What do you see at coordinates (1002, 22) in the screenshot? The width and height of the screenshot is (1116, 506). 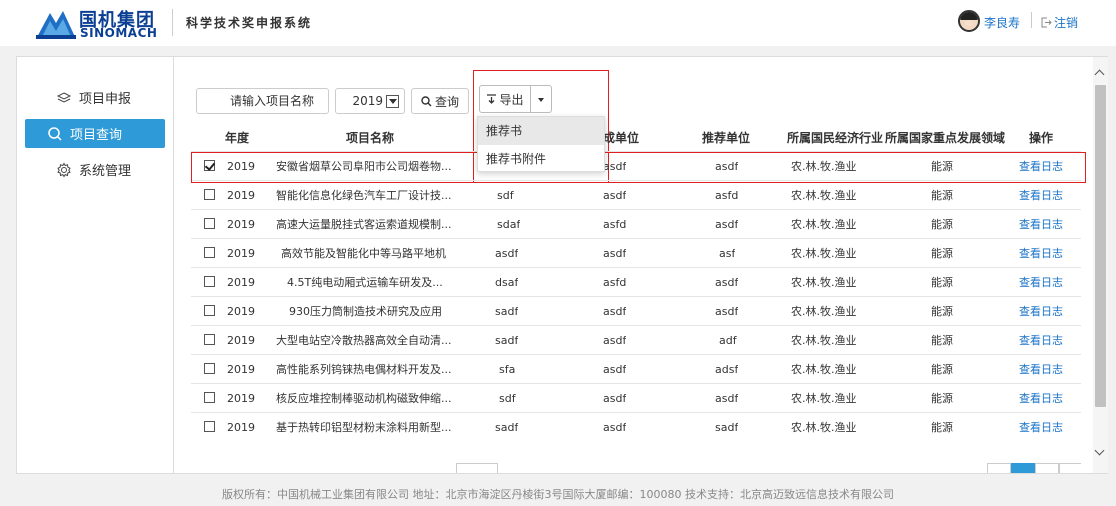 I see `user-name-link: 李良寿` at bounding box center [1002, 22].